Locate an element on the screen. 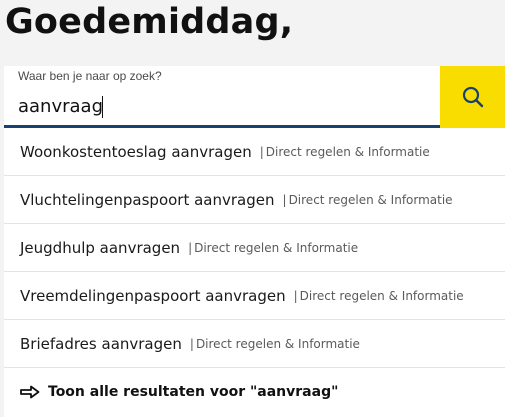 This screenshot has height=417, width=505. suggestion-title: Vreemdelingenpaspoort aanvragen is located at coordinates (153, 295).